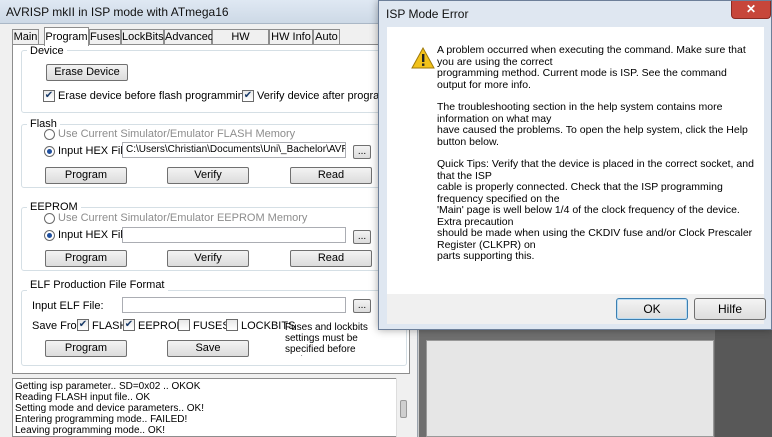 This screenshot has height=437, width=772. What do you see at coordinates (90, 430) in the screenshot?
I see `log-line: Leaving programming mode.. OK!` at bounding box center [90, 430].